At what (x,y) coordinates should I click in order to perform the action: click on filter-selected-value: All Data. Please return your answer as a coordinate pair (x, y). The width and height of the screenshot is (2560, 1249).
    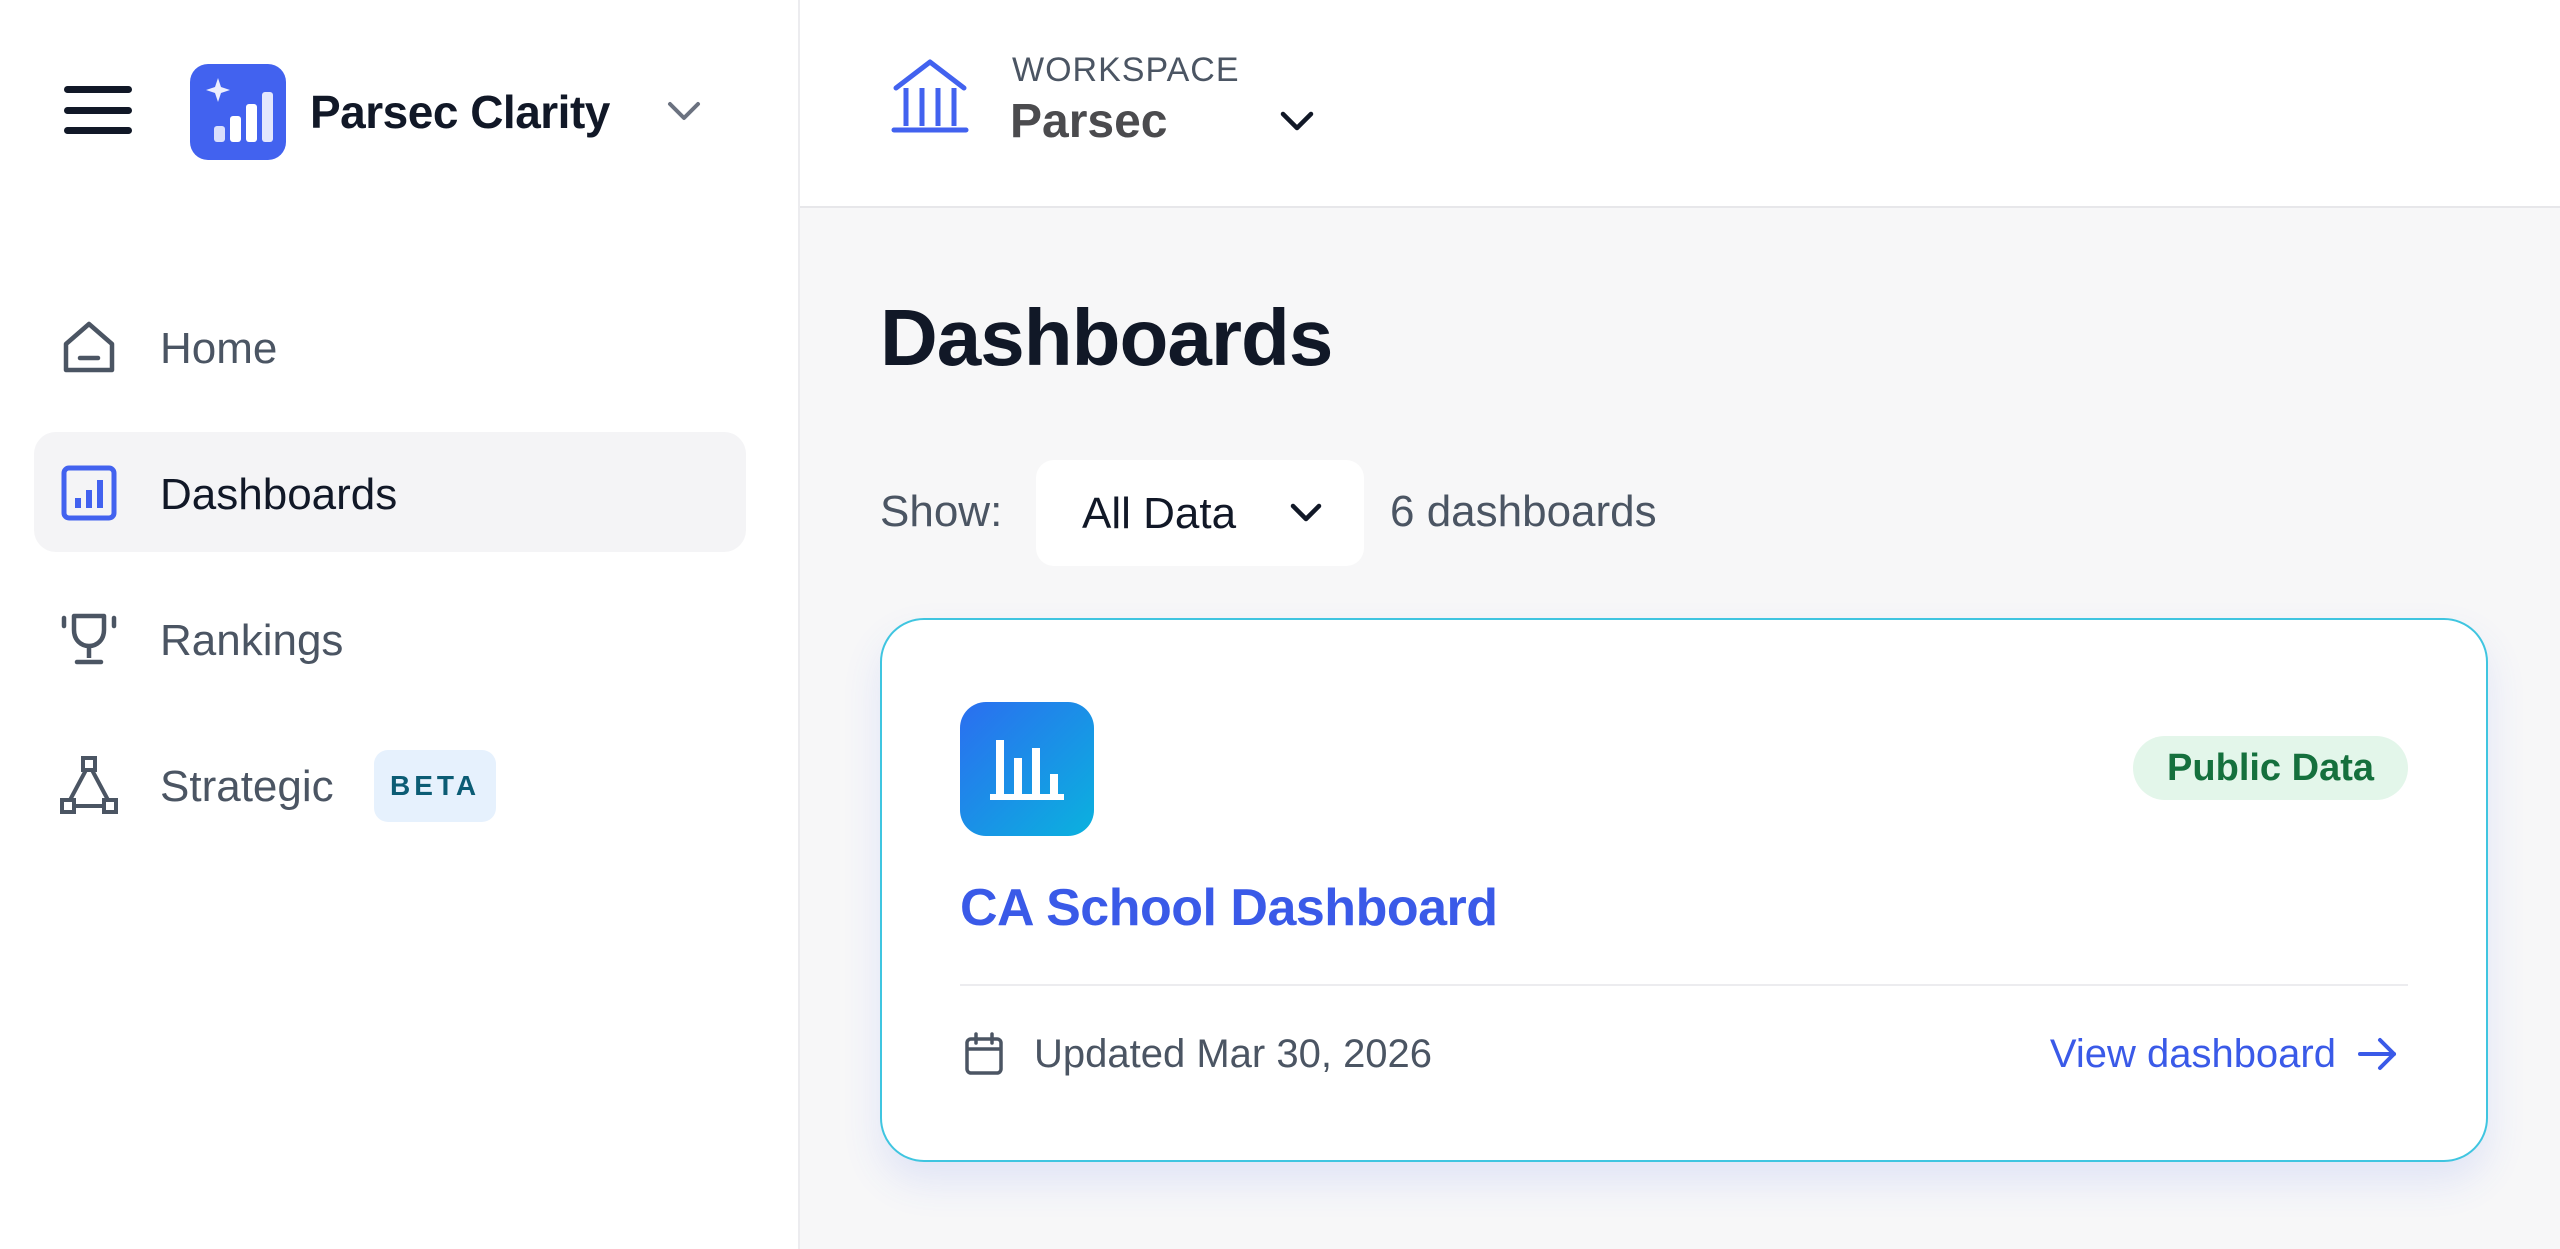
    Looking at the image, I should click on (1159, 513).